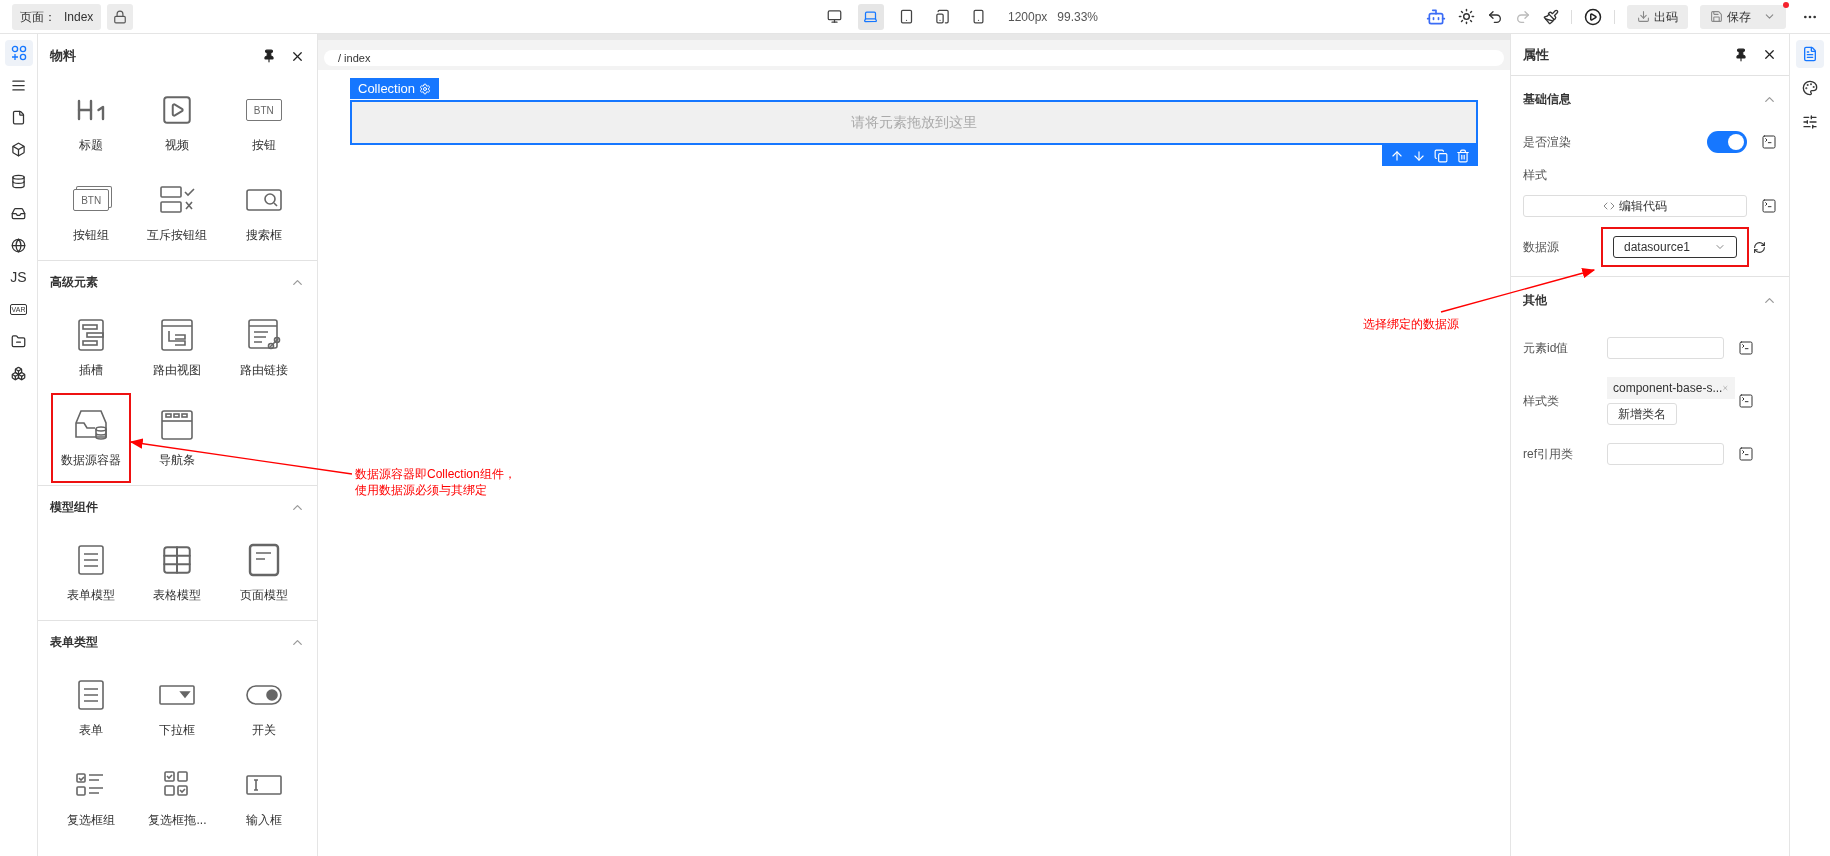  I want to click on undo-icon, so click(1495, 16).